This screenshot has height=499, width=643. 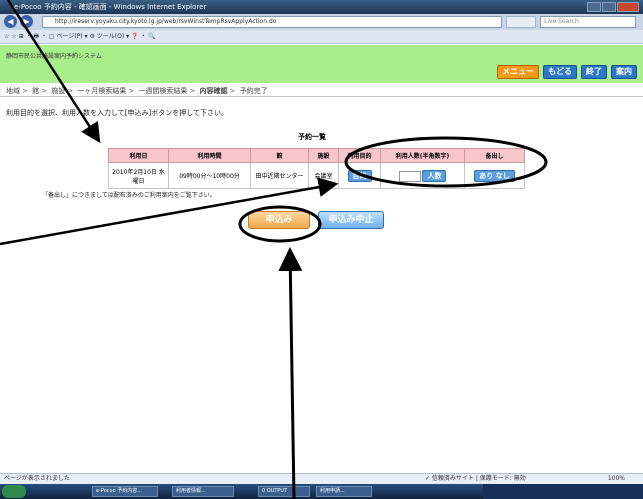 I want to click on count-cell: 人数, so click(x=422, y=175).